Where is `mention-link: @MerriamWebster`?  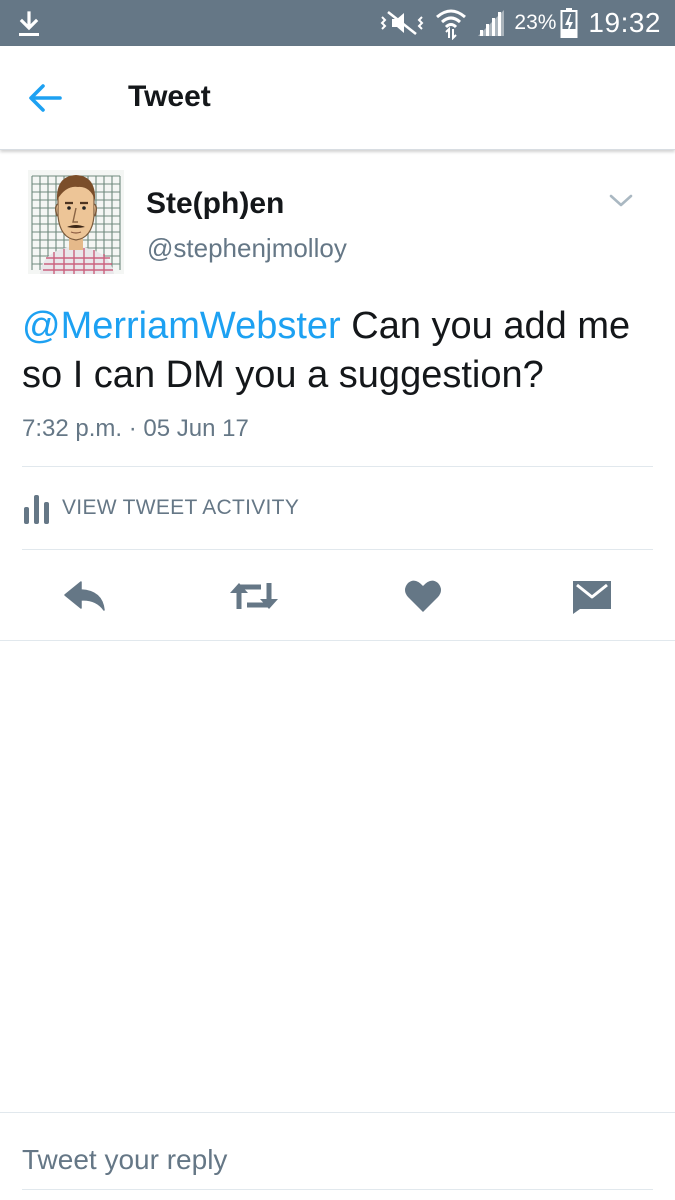
mention-link: @MerriamWebster is located at coordinates (181, 326).